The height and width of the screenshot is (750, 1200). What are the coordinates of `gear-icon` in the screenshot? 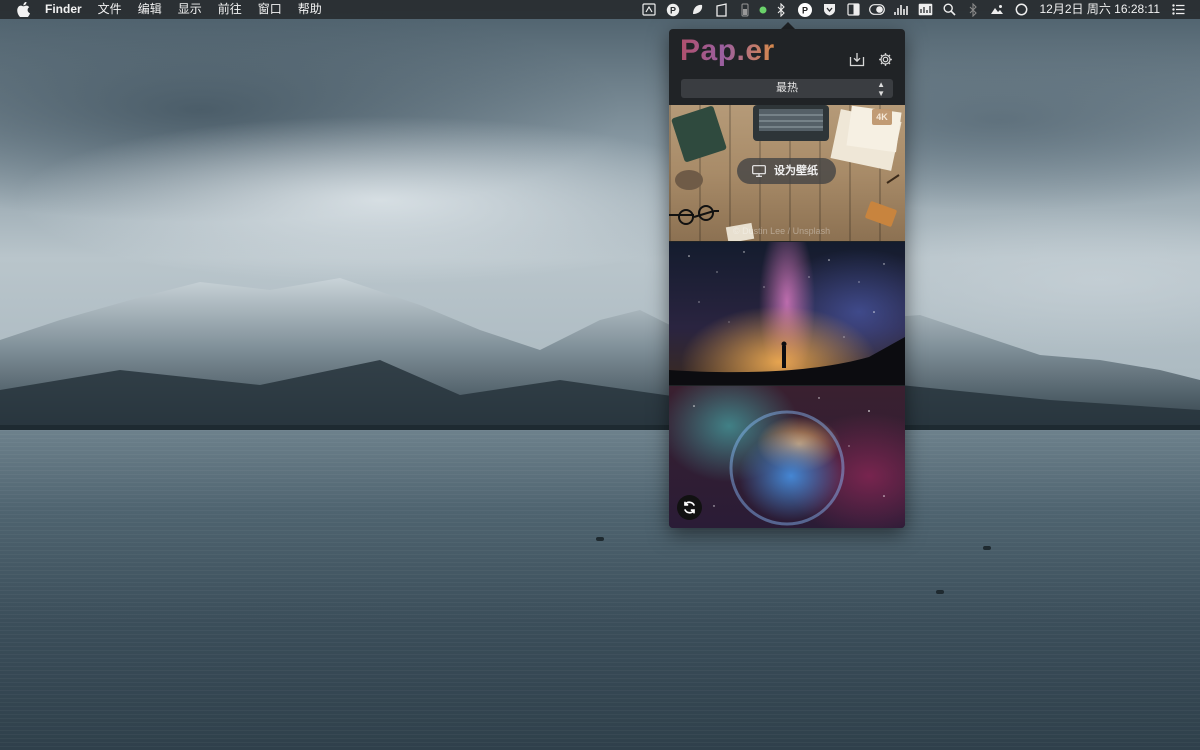 It's located at (885, 59).